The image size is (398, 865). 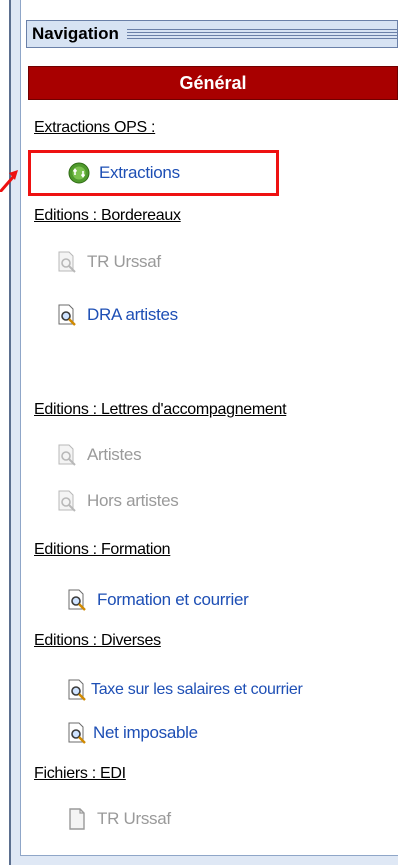 What do you see at coordinates (102, 549) in the screenshot?
I see `group-label-formation: Editions : Formation` at bounding box center [102, 549].